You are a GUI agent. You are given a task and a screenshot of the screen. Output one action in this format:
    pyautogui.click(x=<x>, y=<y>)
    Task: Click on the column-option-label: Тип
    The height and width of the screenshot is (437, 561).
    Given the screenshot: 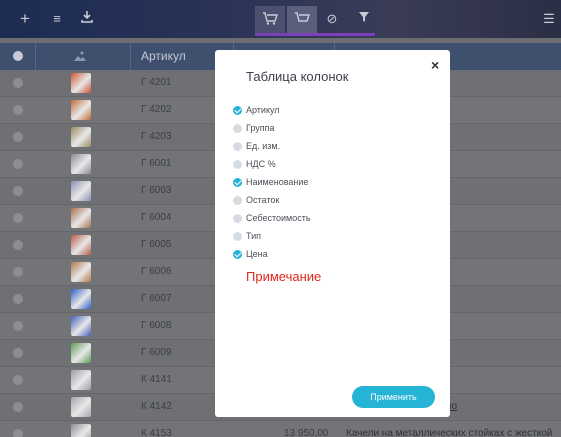 What is the action you would take?
    pyautogui.click(x=254, y=236)
    